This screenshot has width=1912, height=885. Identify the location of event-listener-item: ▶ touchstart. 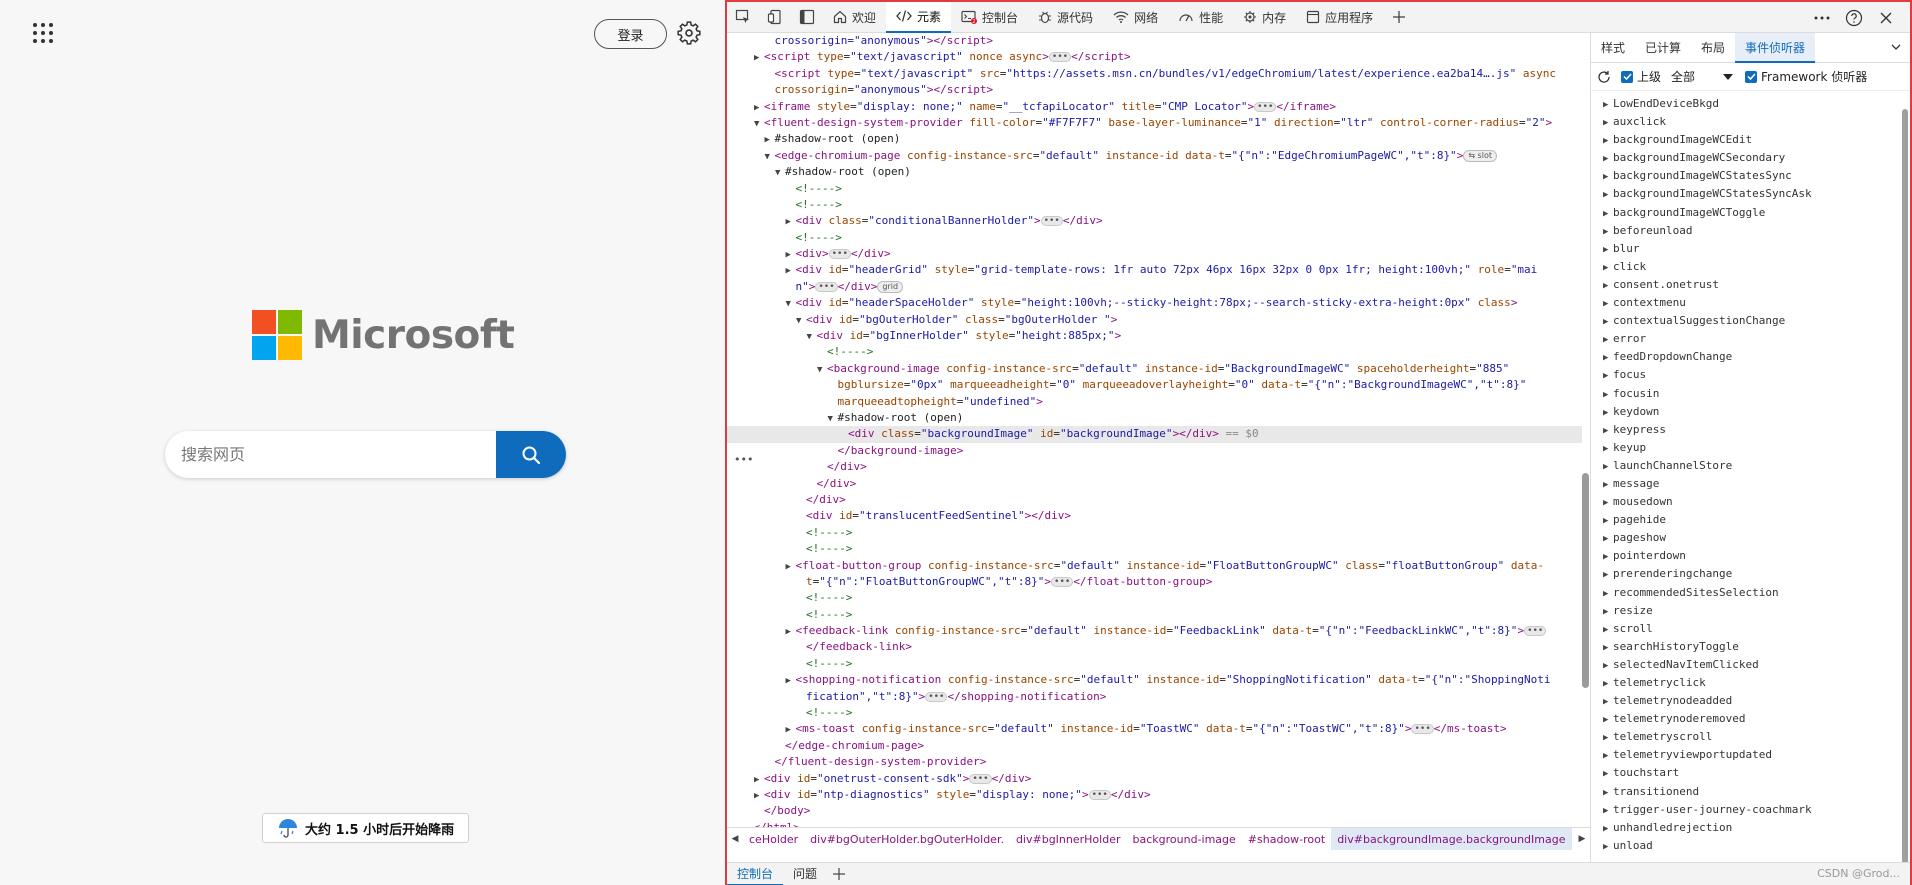
(1751, 773).